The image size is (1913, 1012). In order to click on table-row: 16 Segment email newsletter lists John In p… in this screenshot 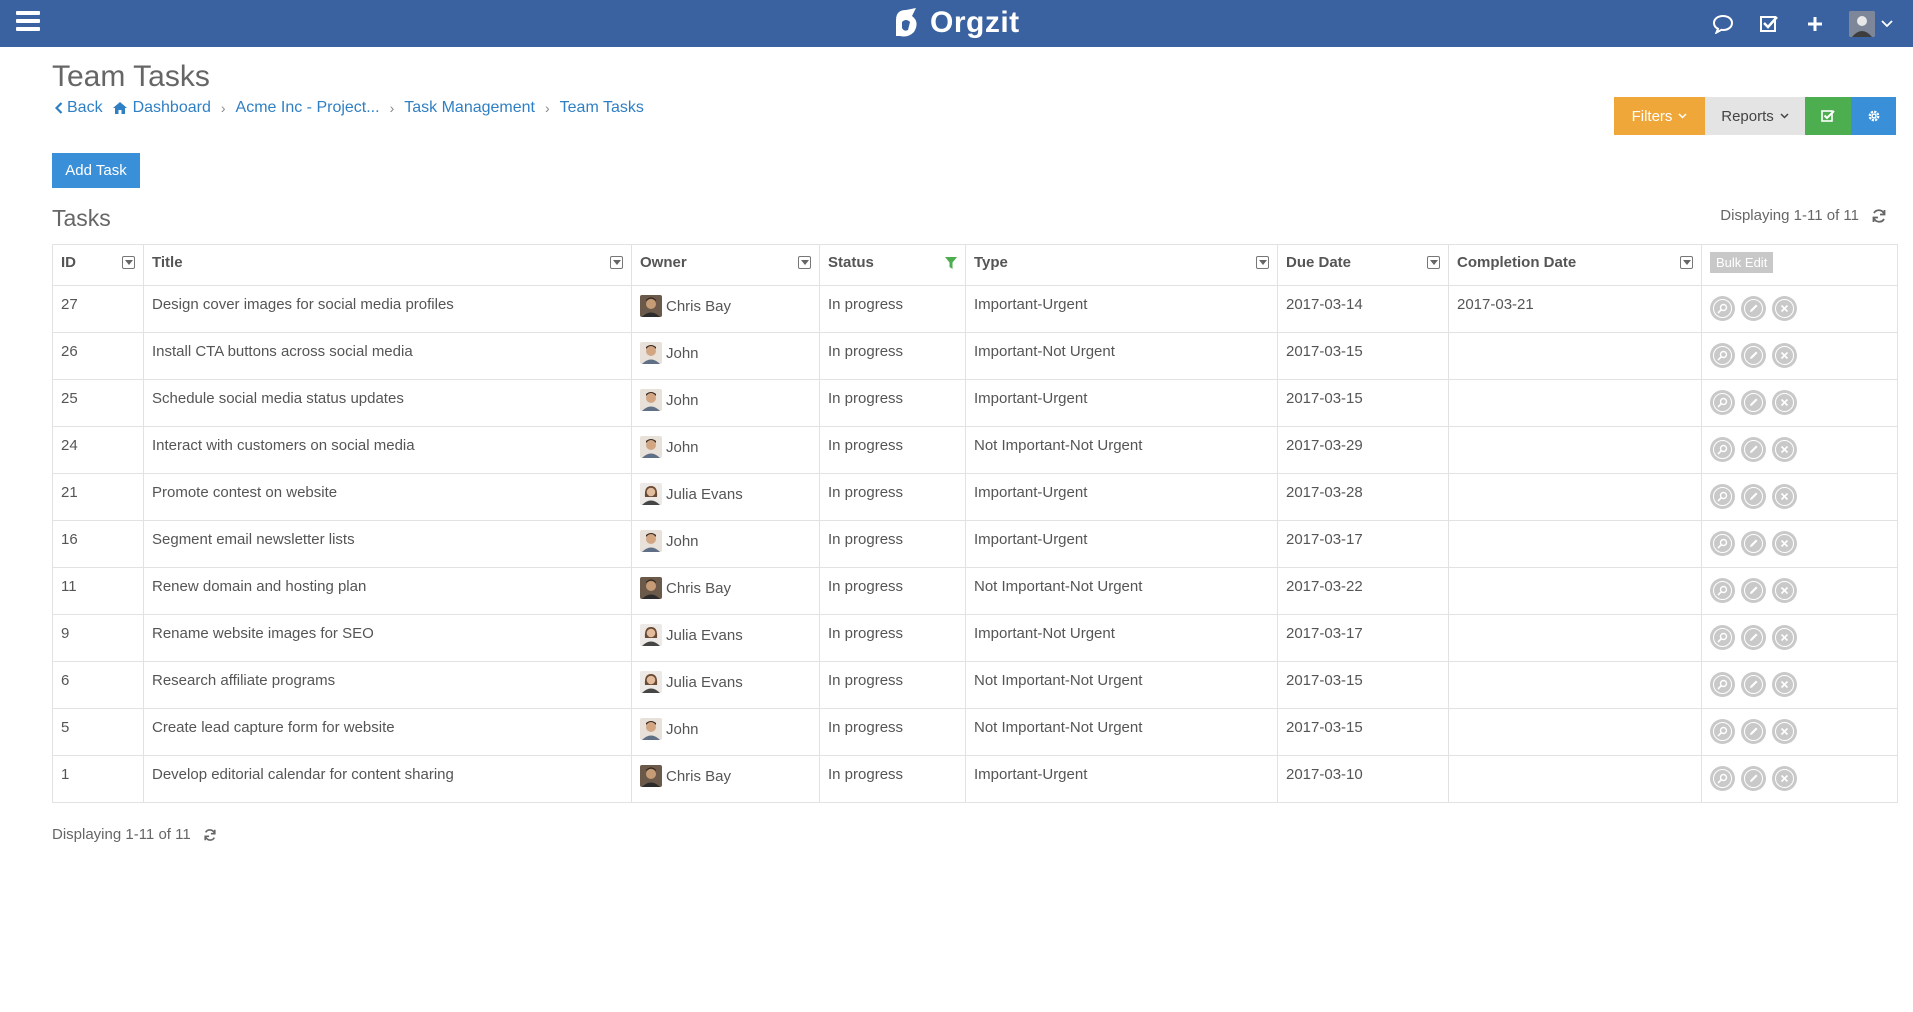, I will do `click(975, 544)`.